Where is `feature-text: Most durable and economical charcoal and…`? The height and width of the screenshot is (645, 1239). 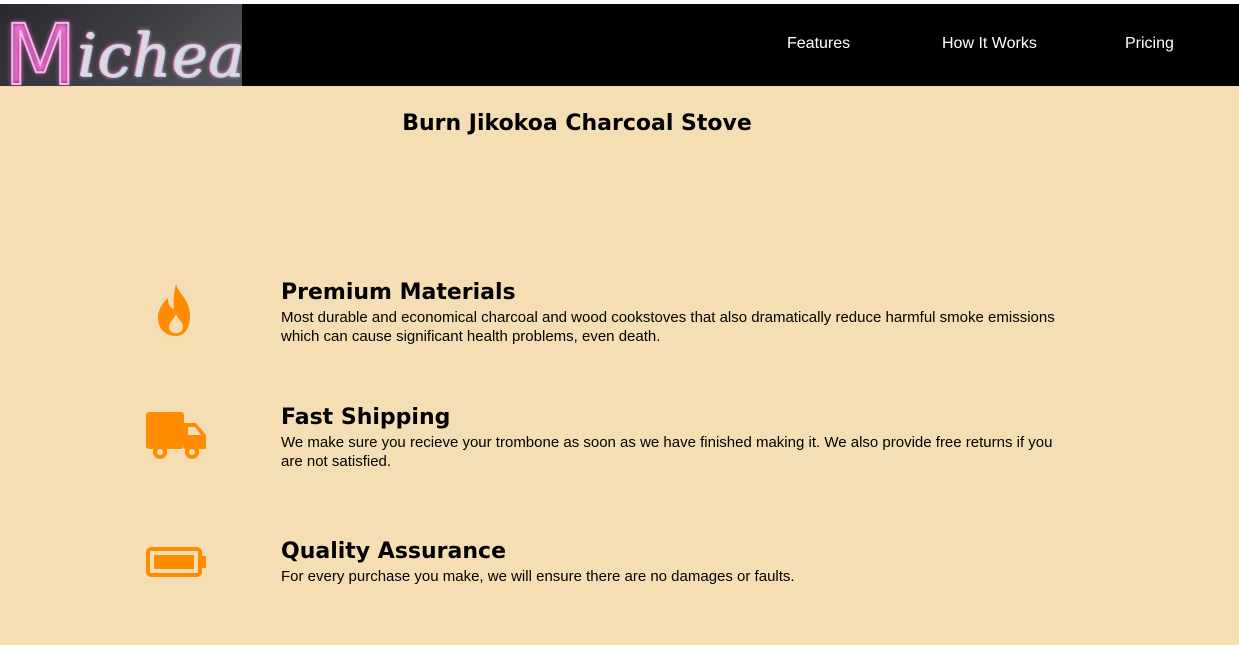
feature-text: Most durable and economical charcoal and… is located at coordinates (668, 327).